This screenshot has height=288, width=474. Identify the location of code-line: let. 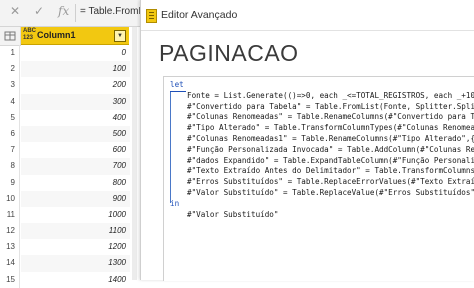
(177, 84).